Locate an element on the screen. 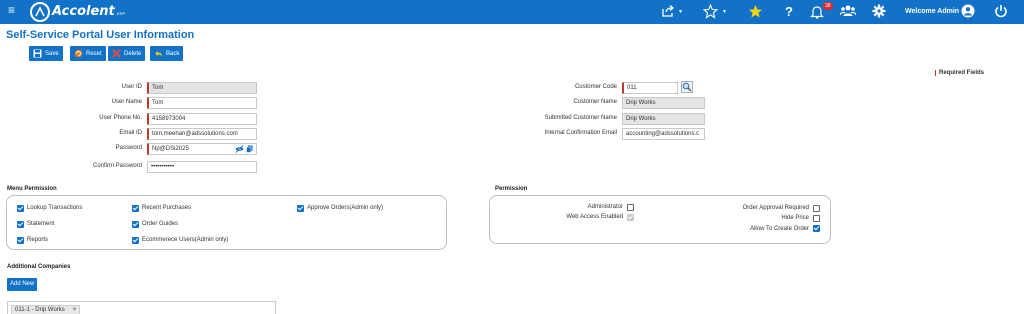  app-logo-text: Accolent is located at coordinates (83, 11).